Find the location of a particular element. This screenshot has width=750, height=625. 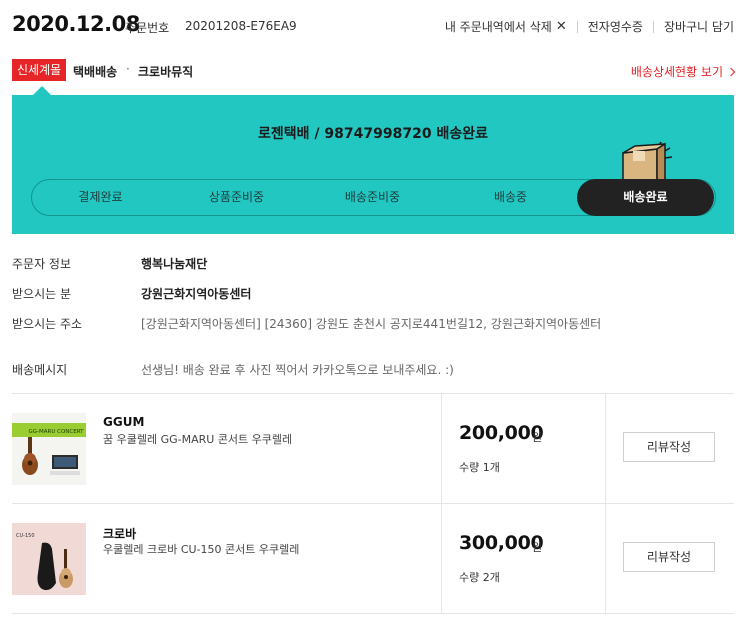

delete-order-label: 내 주문내역에서 삭제 is located at coordinates (498, 27).